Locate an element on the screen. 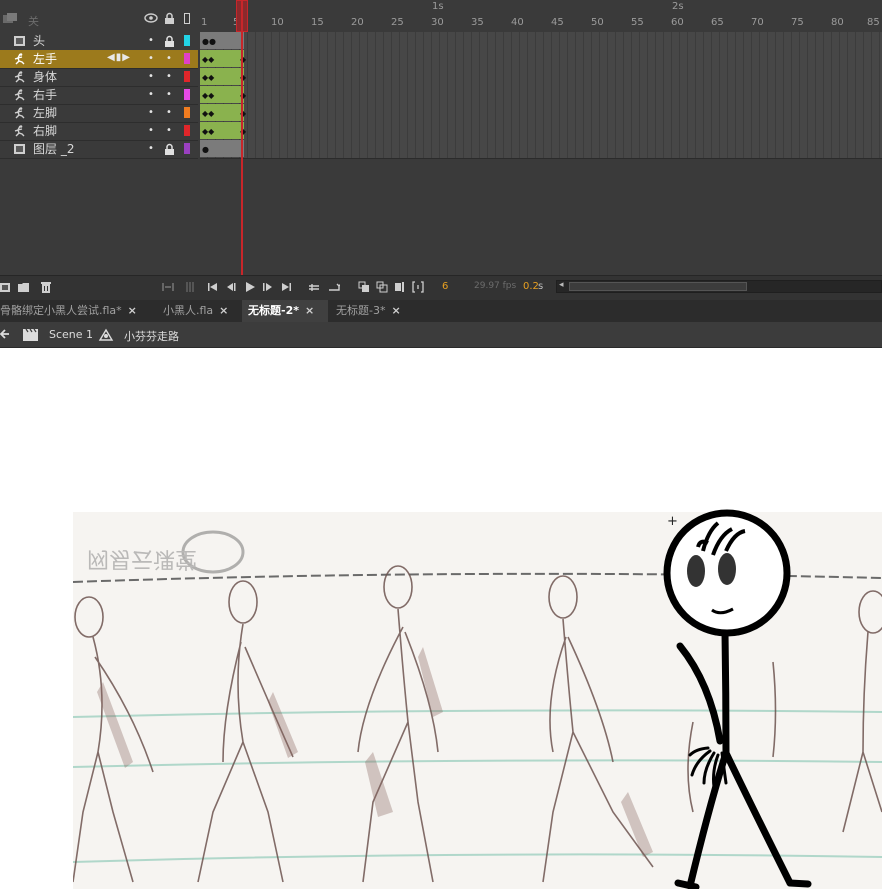  layer-row-right-hand: 右手 • • is located at coordinates (99, 95).